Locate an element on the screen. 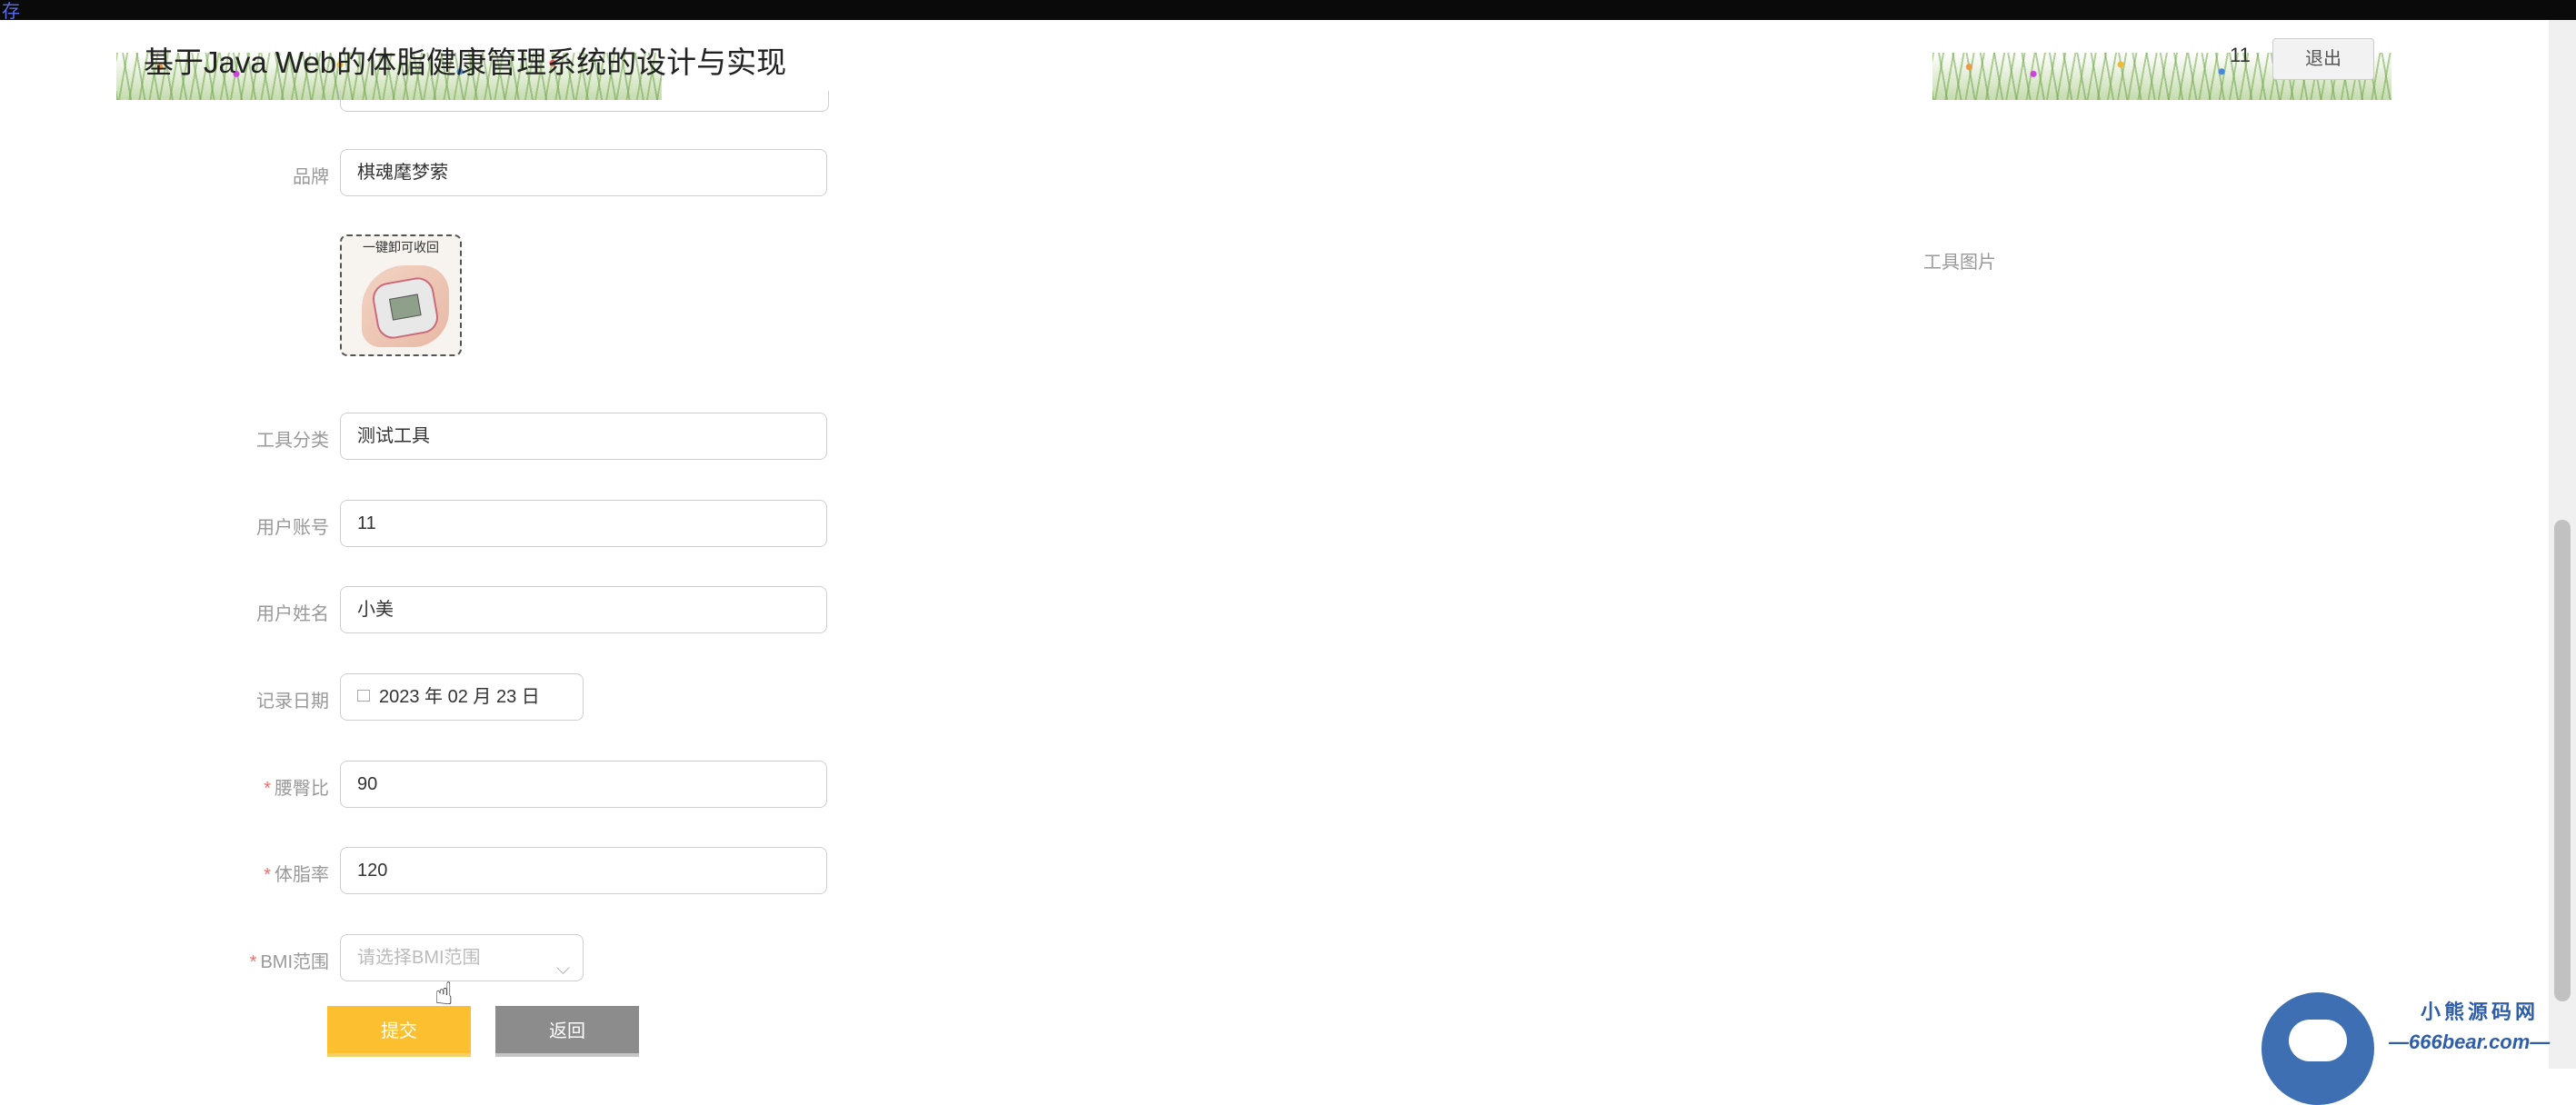 This screenshot has width=2576, height=1105. brand-input: 棋魂麾梦萦 is located at coordinates (583, 172).